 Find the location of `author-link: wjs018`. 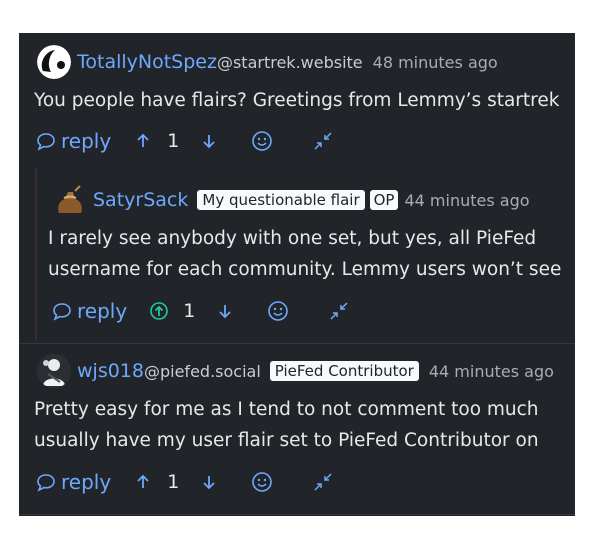

author-link: wjs018 is located at coordinates (110, 371).